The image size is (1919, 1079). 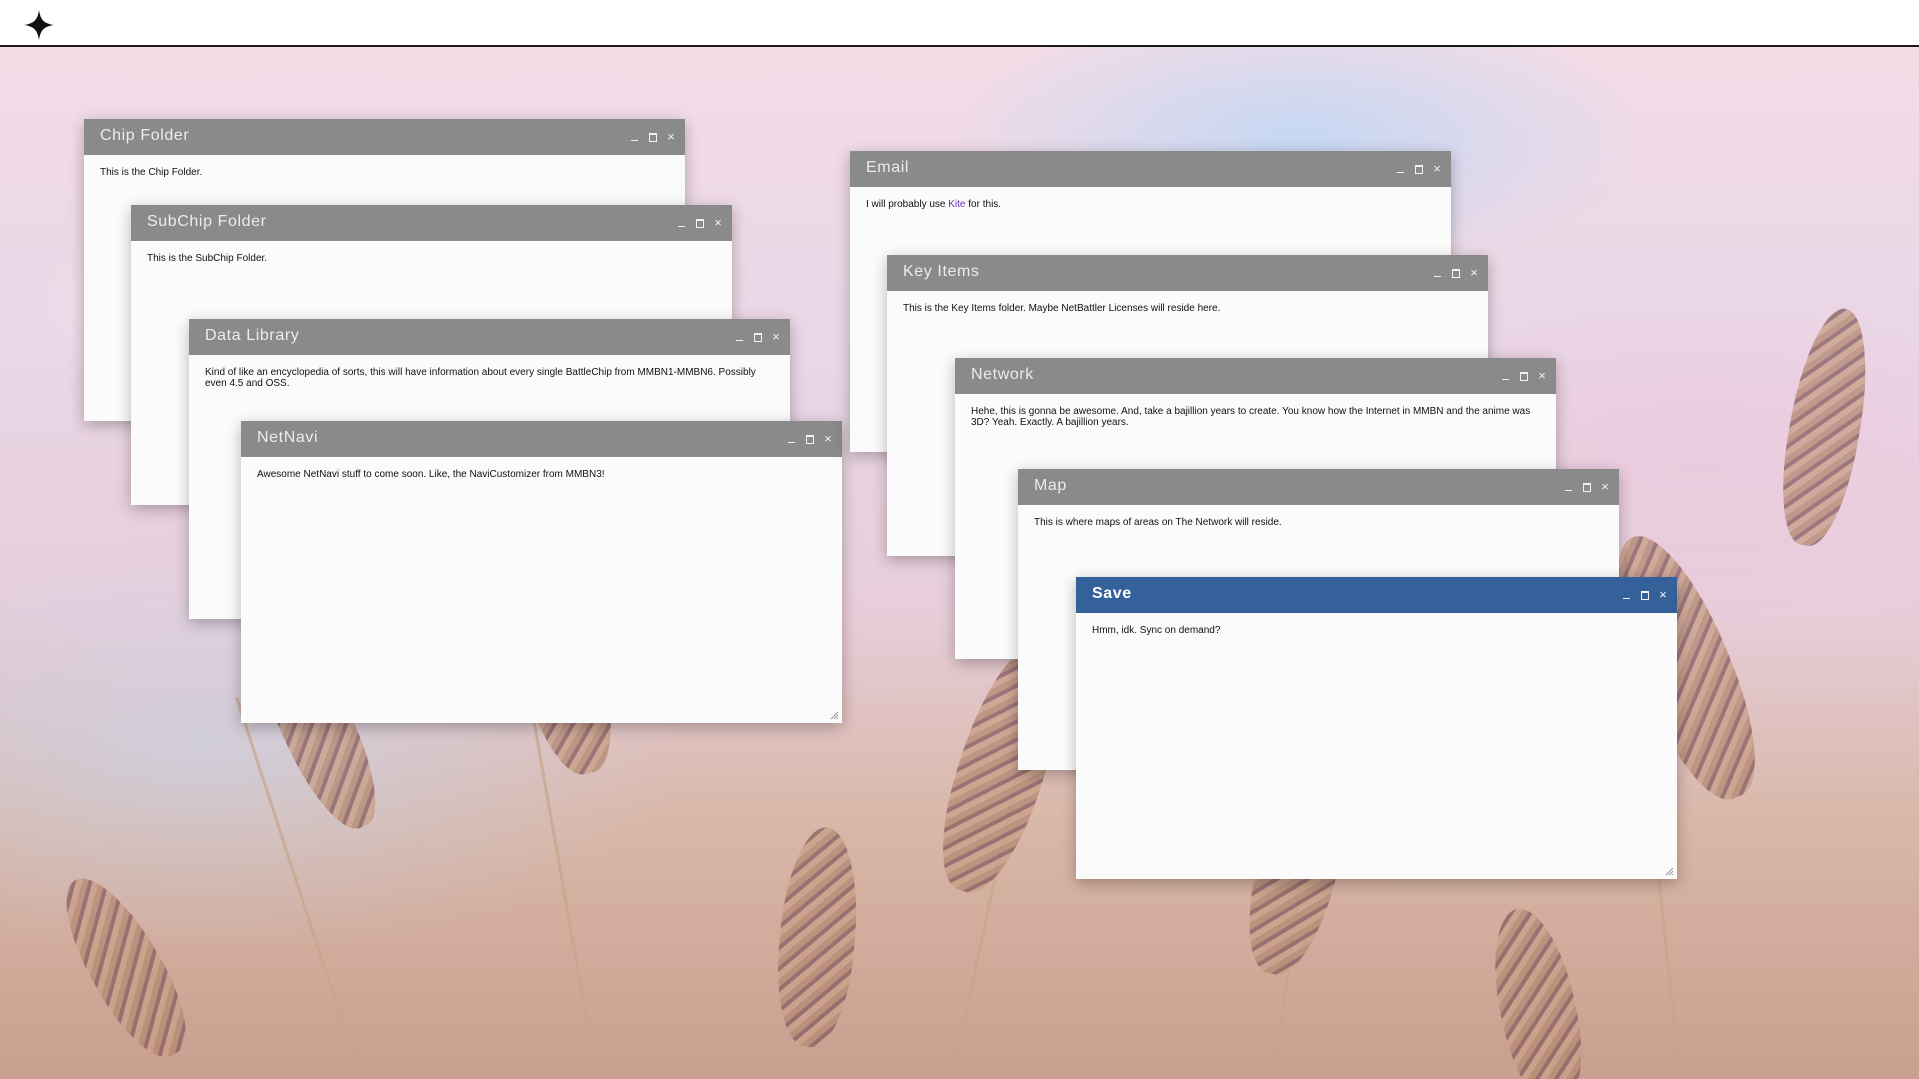 What do you see at coordinates (907, 204) in the screenshot?
I see `email-text-before: I will probably use` at bounding box center [907, 204].